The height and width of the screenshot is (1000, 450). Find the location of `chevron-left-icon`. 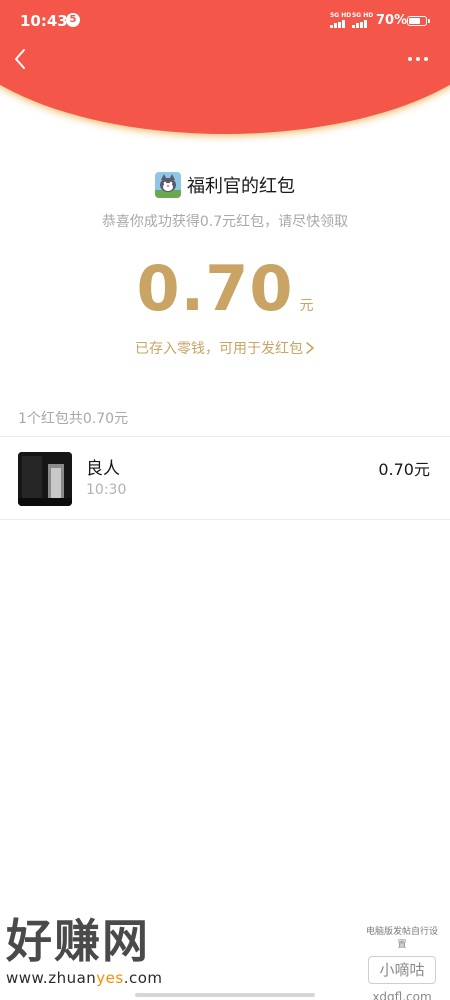

chevron-left-icon is located at coordinates (20, 59).